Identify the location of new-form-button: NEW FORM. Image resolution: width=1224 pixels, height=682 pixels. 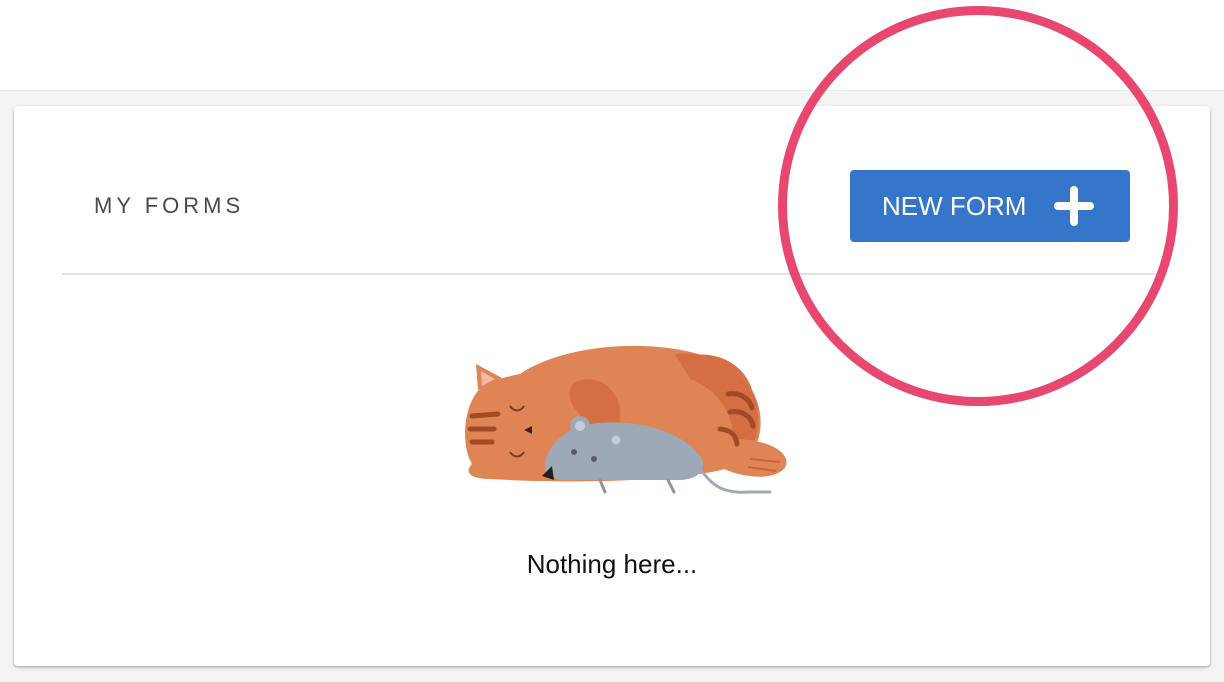
(990, 206).